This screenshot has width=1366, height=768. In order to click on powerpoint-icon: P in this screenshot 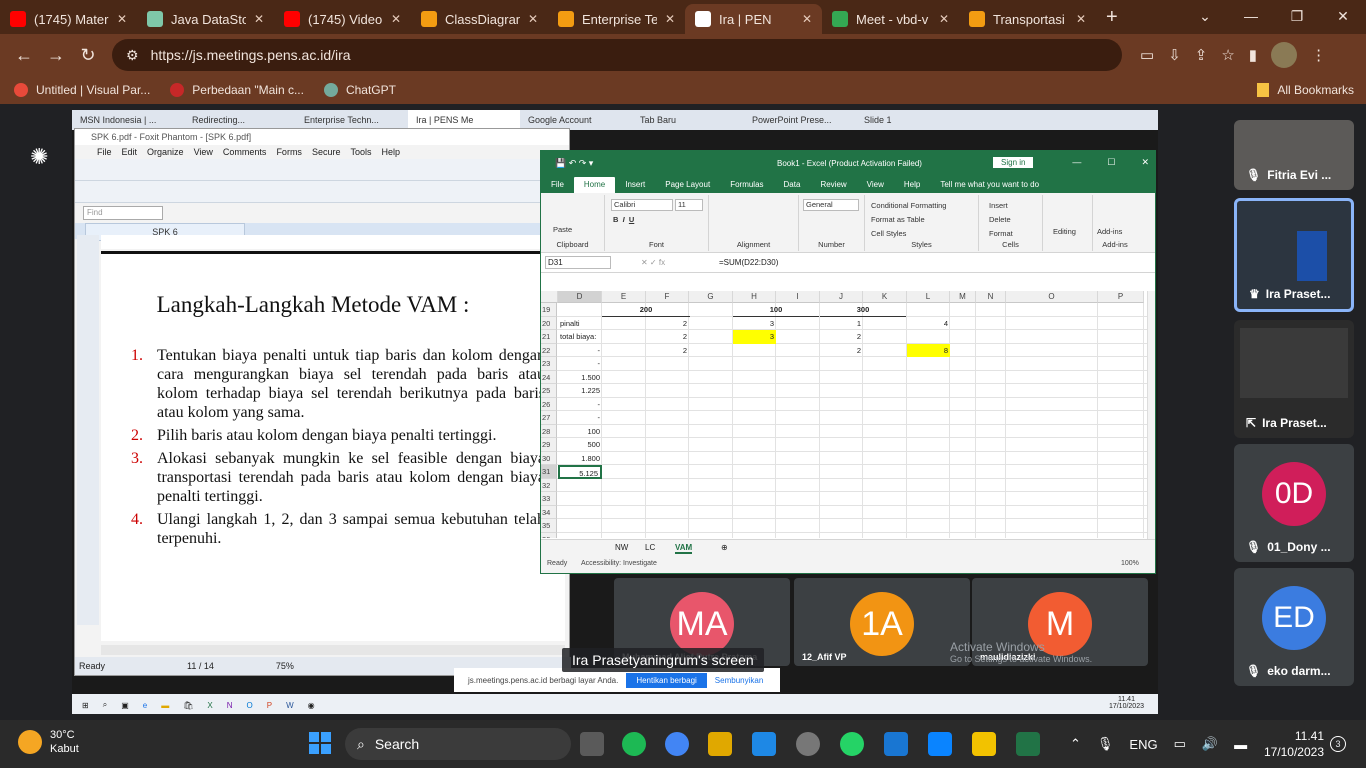, I will do `click(269, 705)`.